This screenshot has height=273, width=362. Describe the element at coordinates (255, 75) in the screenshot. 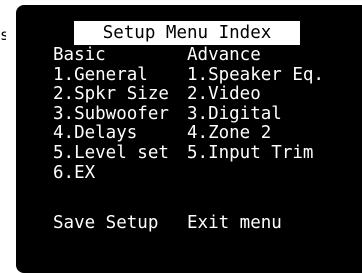

I see `menu-item-speaker-eq: 1.Speaker Eq.` at that location.